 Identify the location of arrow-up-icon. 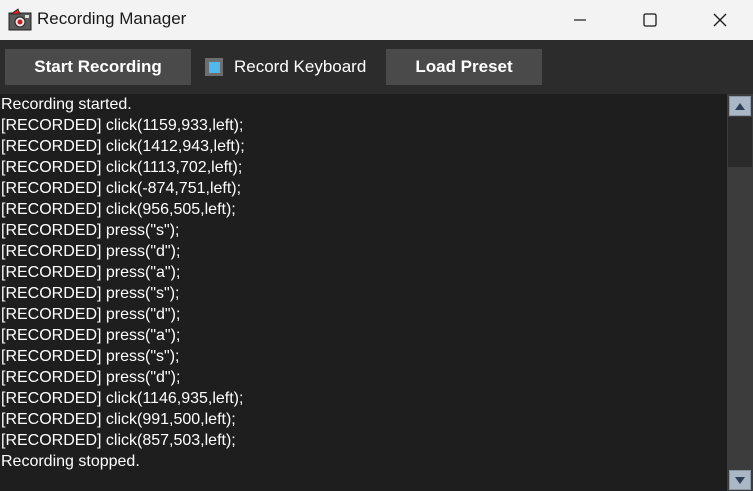
(740, 106).